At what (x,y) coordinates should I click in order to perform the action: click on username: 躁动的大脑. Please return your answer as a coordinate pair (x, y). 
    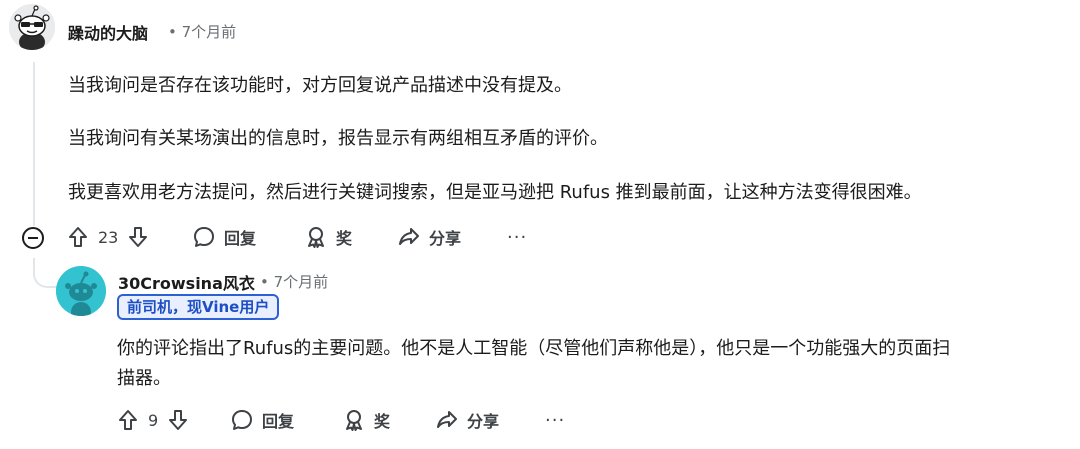
    Looking at the image, I should click on (108, 32).